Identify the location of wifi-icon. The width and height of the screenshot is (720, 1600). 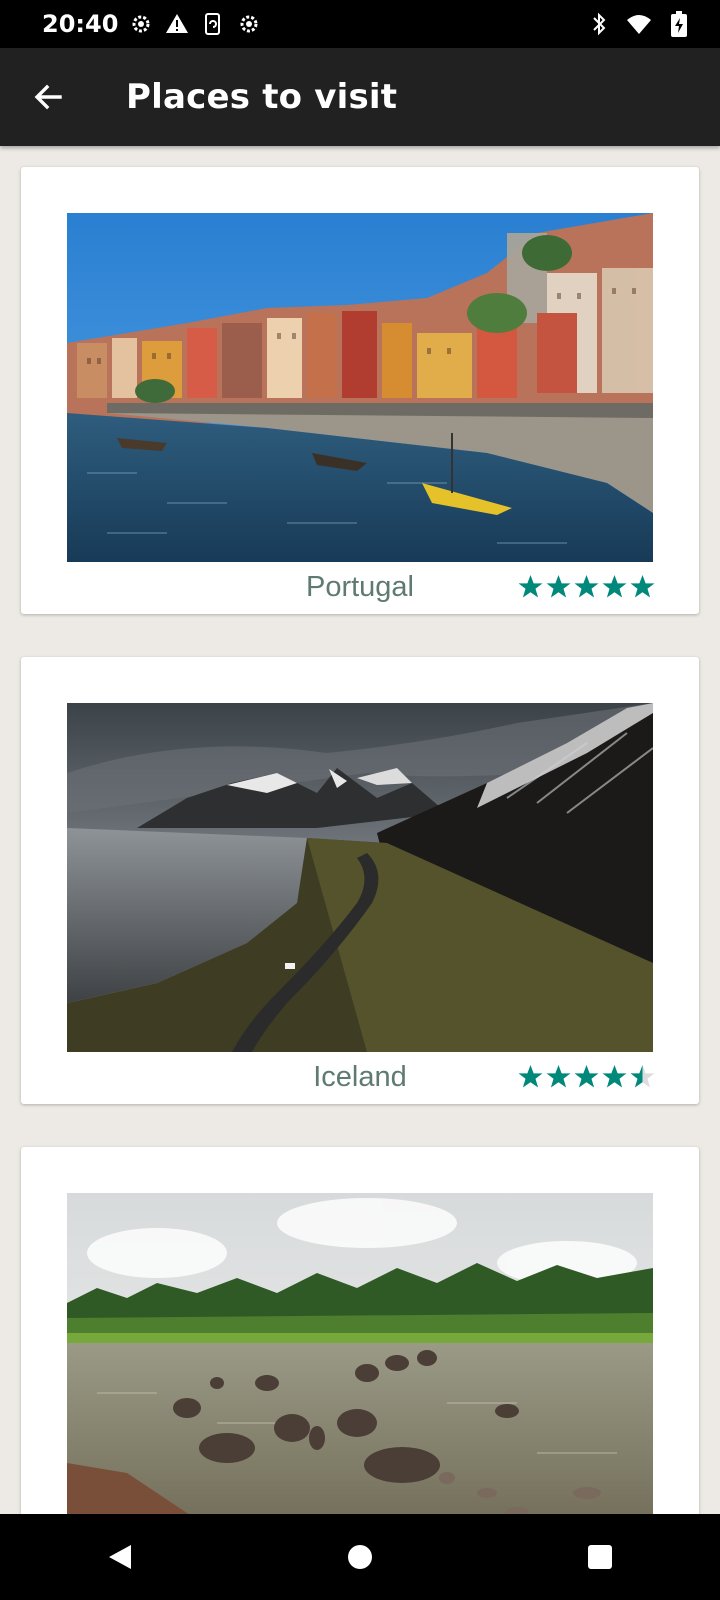
(639, 24).